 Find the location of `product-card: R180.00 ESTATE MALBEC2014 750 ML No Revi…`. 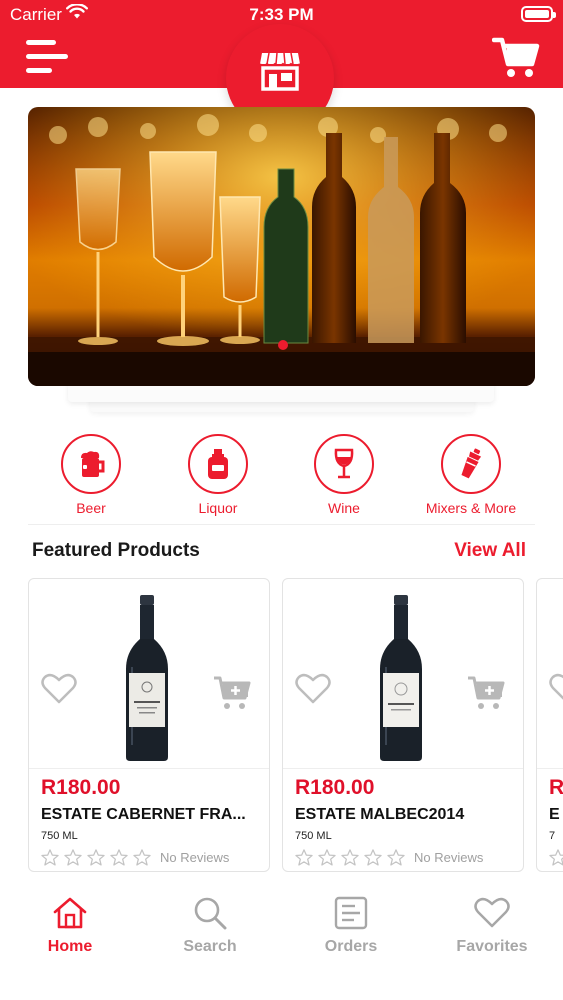

product-card: R180.00 ESTATE MALBEC2014 750 ML No Revi… is located at coordinates (403, 725).